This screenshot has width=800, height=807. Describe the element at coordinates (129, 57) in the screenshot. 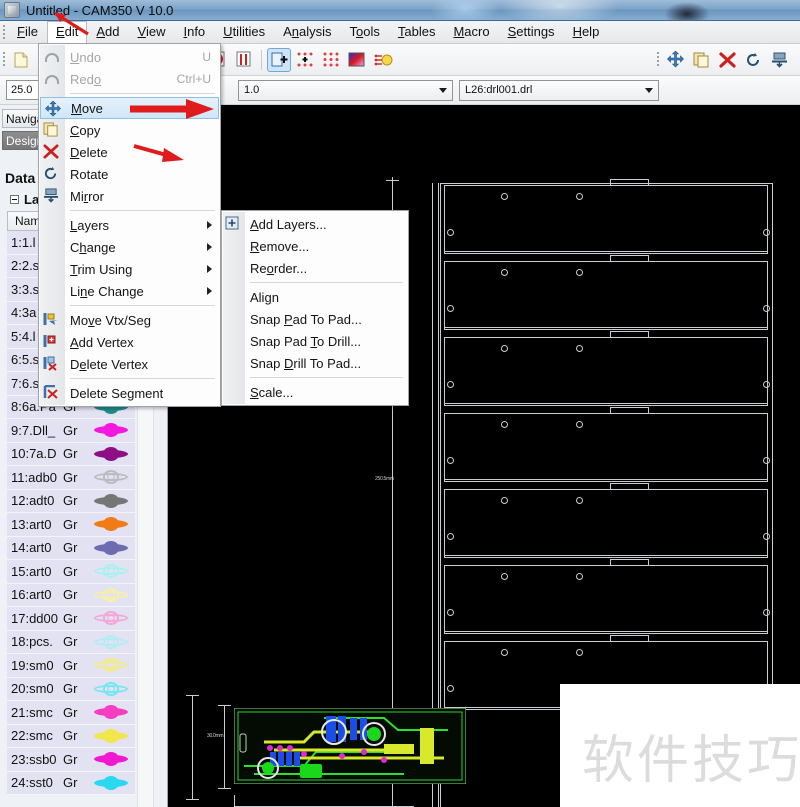

I see `menu-item-undo: Undo U` at that location.